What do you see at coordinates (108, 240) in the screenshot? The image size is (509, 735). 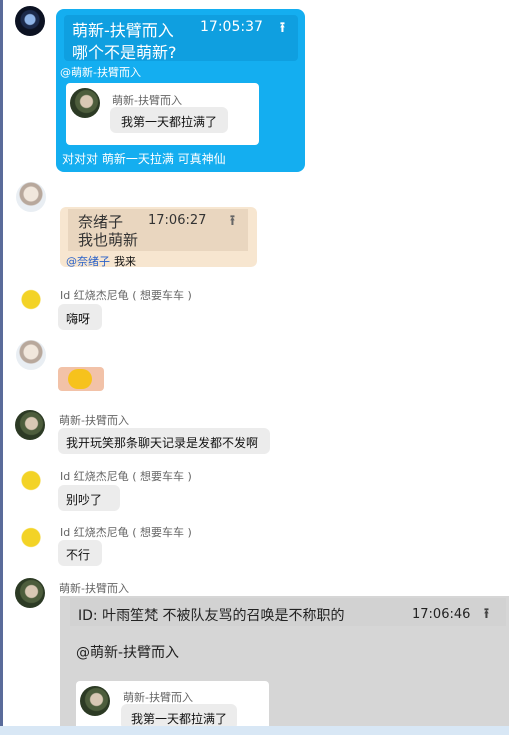 I see `quote-text: 我也萌新` at bounding box center [108, 240].